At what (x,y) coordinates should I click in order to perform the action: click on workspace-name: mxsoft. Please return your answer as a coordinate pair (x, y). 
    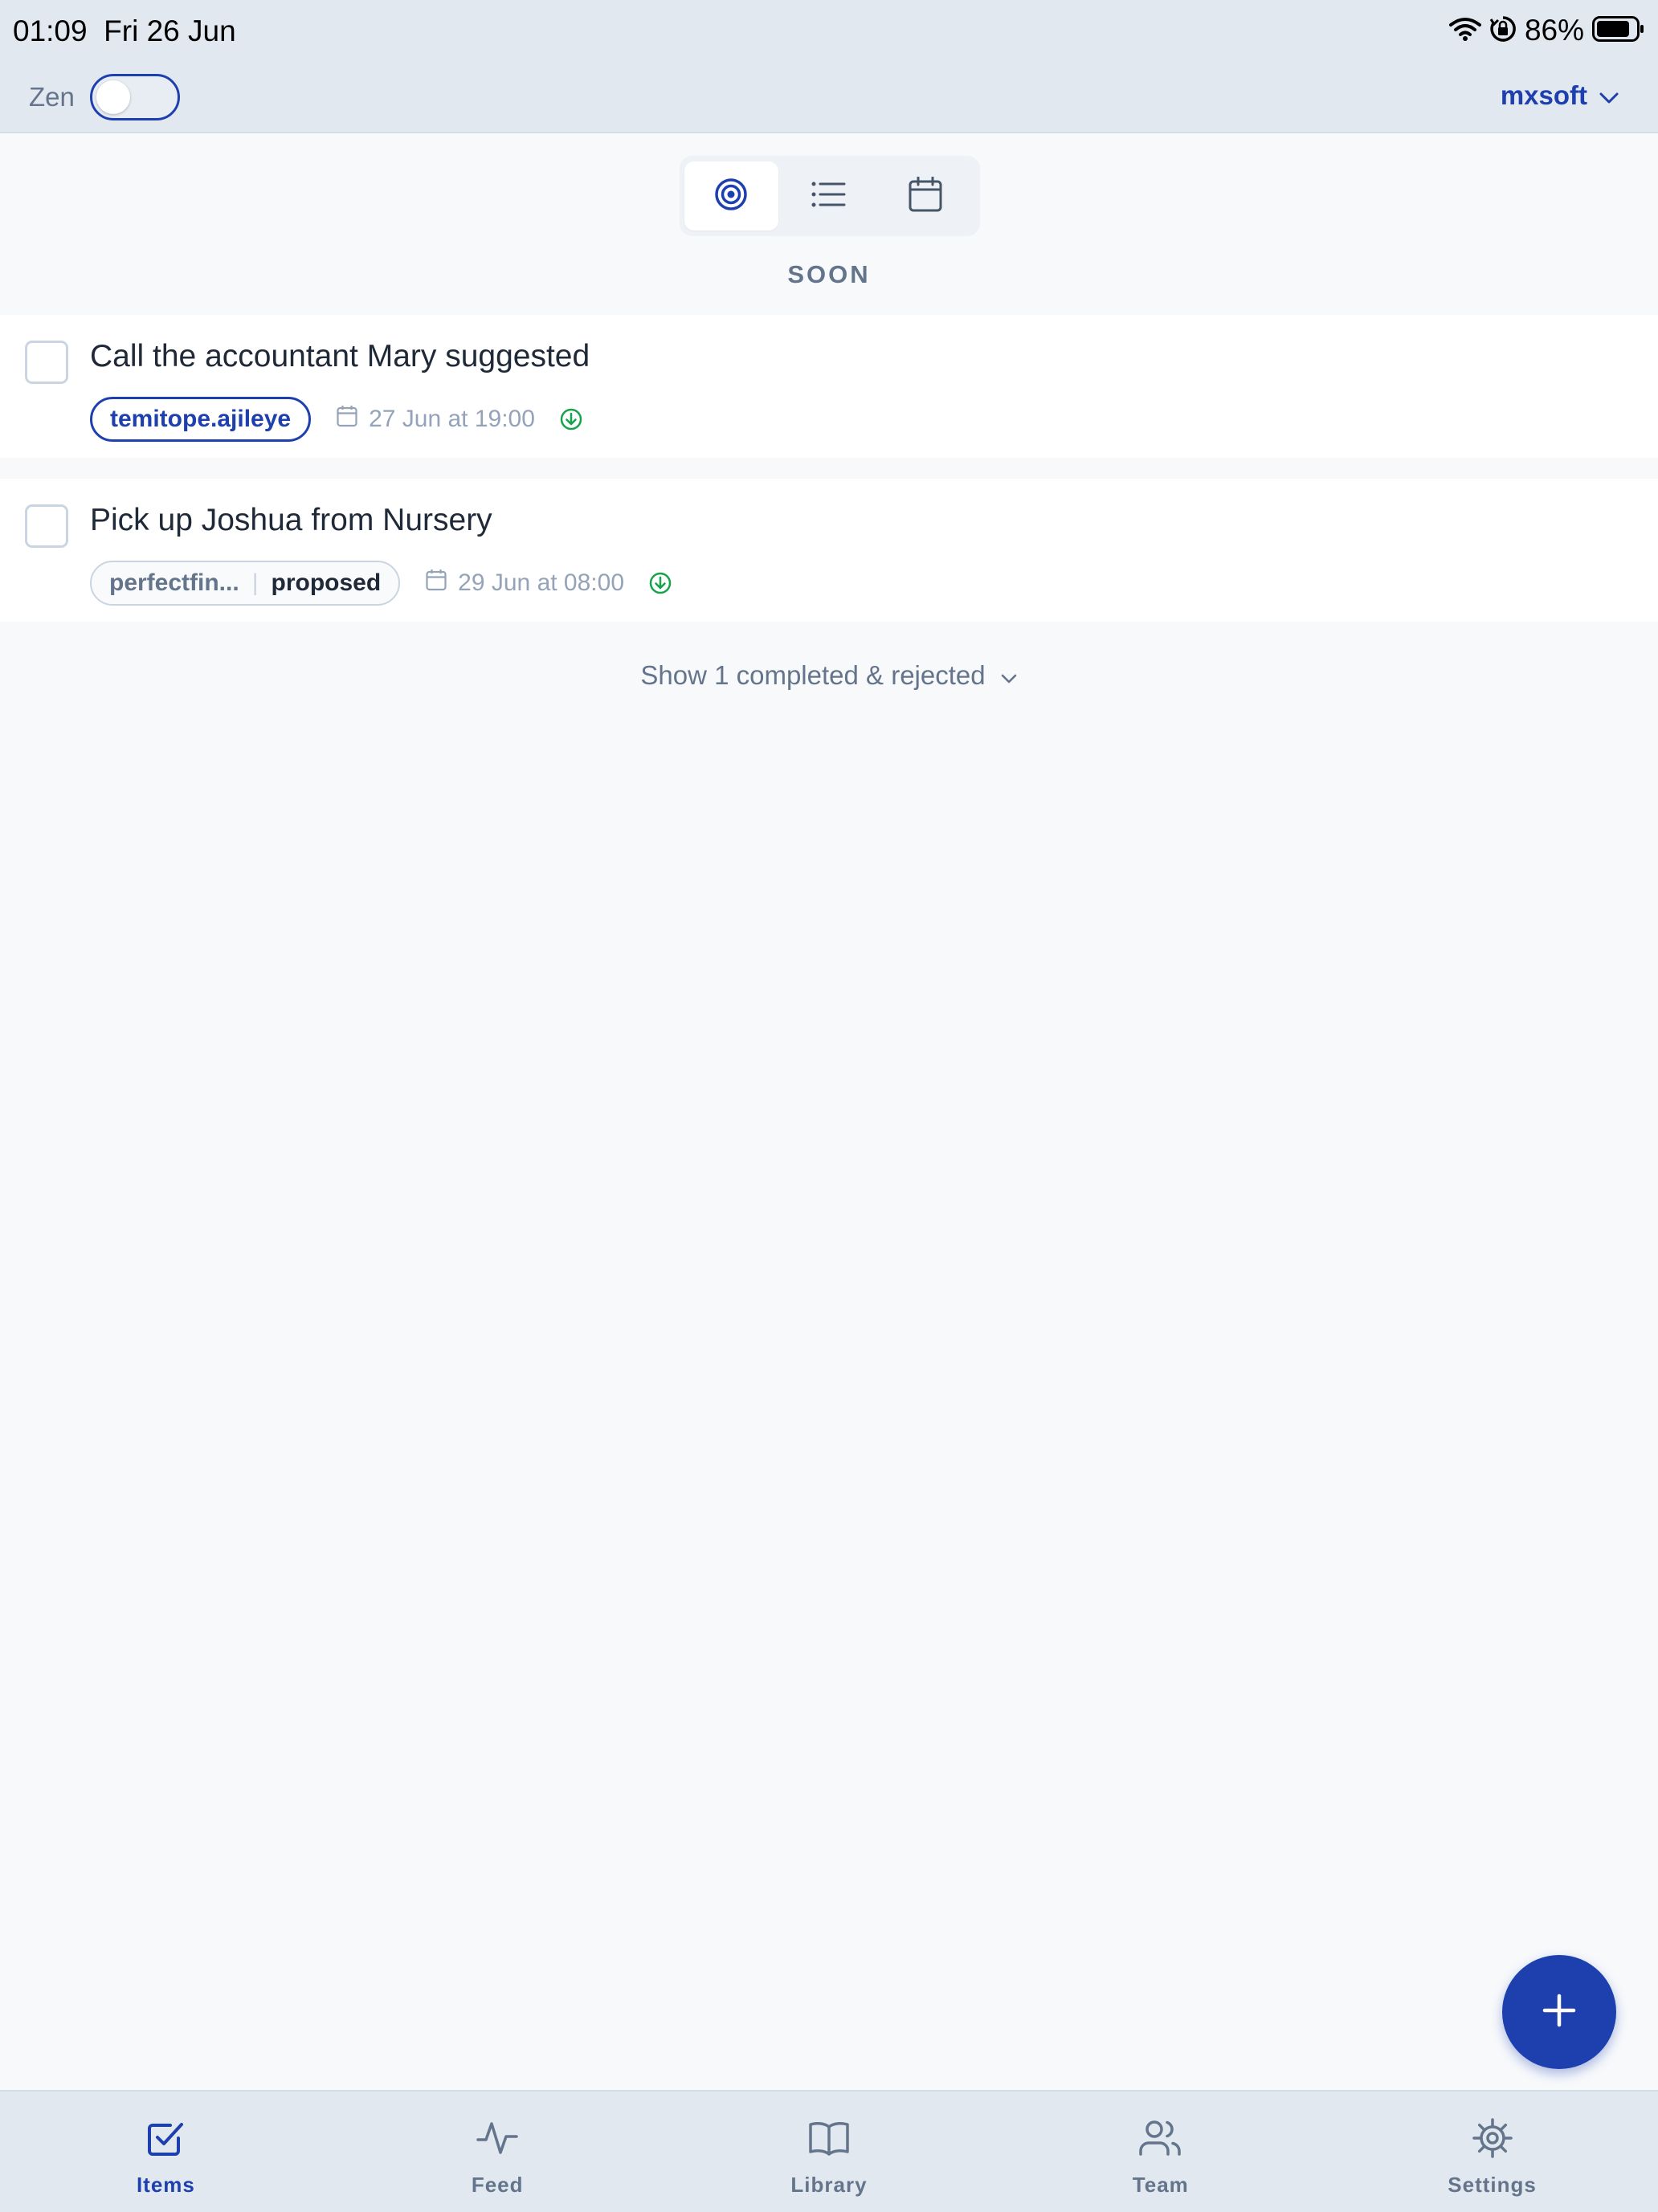
    Looking at the image, I should click on (1543, 95).